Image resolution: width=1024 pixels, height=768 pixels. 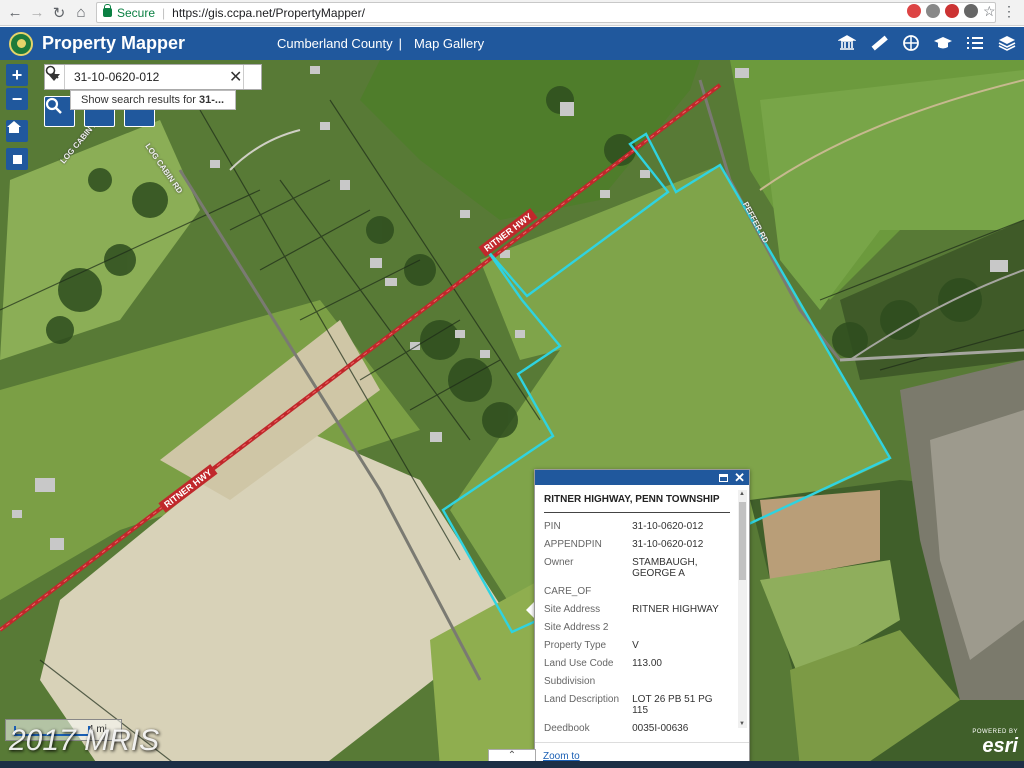 I want to click on scroll-down-icon: ▼, so click(x=742, y=724).